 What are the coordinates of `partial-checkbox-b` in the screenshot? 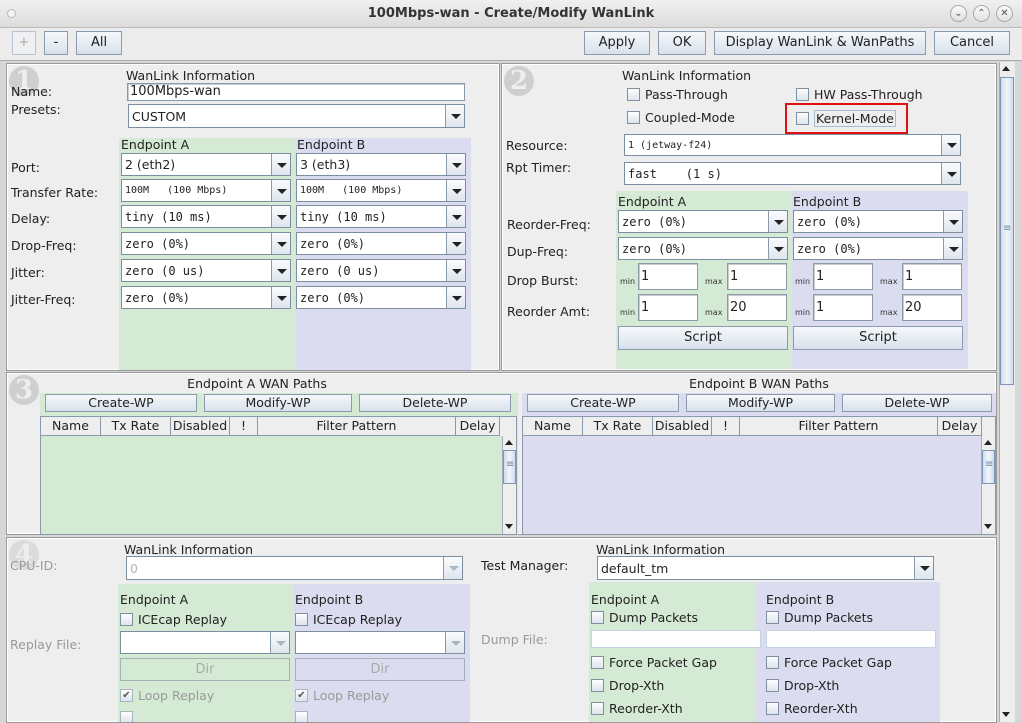 It's located at (304, 716).